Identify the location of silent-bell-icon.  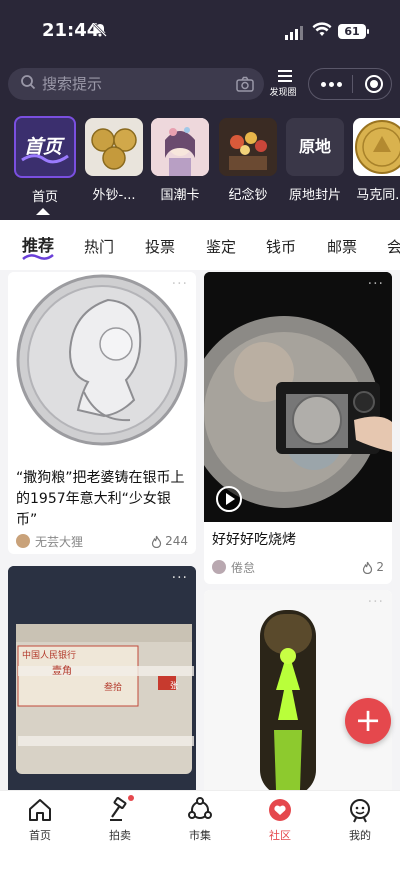
(100, 32).